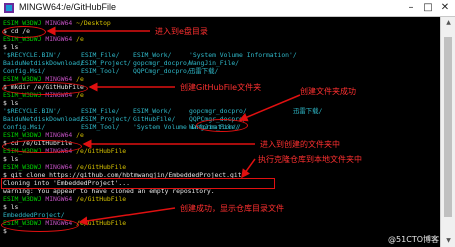 The width and height of the screenshot is (455, 247). Describe the element at coordinates (269, 108) in the screenshot. I see `arrow-githubfile-dir` at that location.